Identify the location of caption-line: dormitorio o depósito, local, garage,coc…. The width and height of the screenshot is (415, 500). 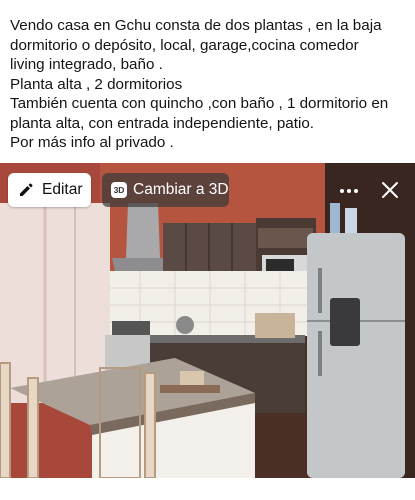
(184, 45).